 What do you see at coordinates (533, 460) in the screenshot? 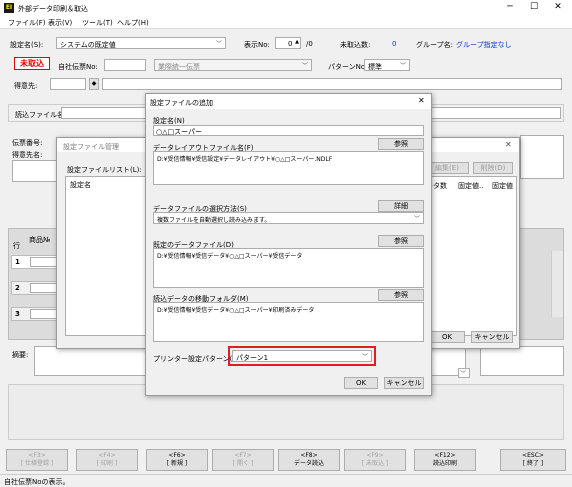
I see `esc-button: <ESC>[ 終了 ]` at bounding box center [533, 460].